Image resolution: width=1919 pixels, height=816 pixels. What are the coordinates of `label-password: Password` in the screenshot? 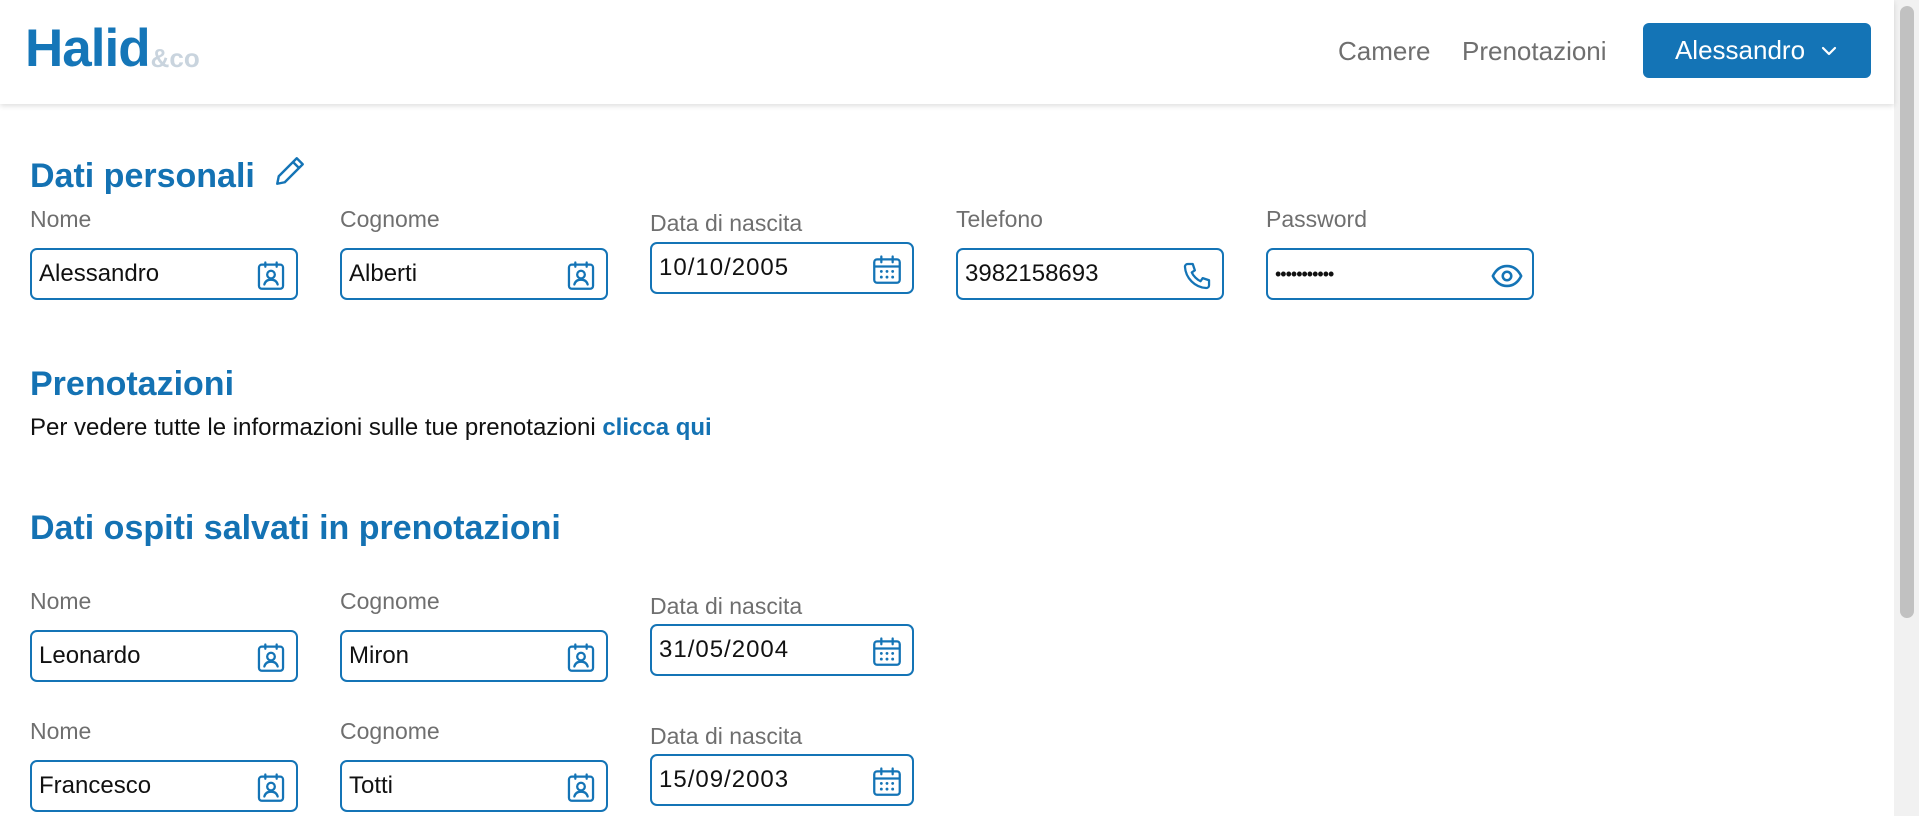 It's located at (1316, 219).